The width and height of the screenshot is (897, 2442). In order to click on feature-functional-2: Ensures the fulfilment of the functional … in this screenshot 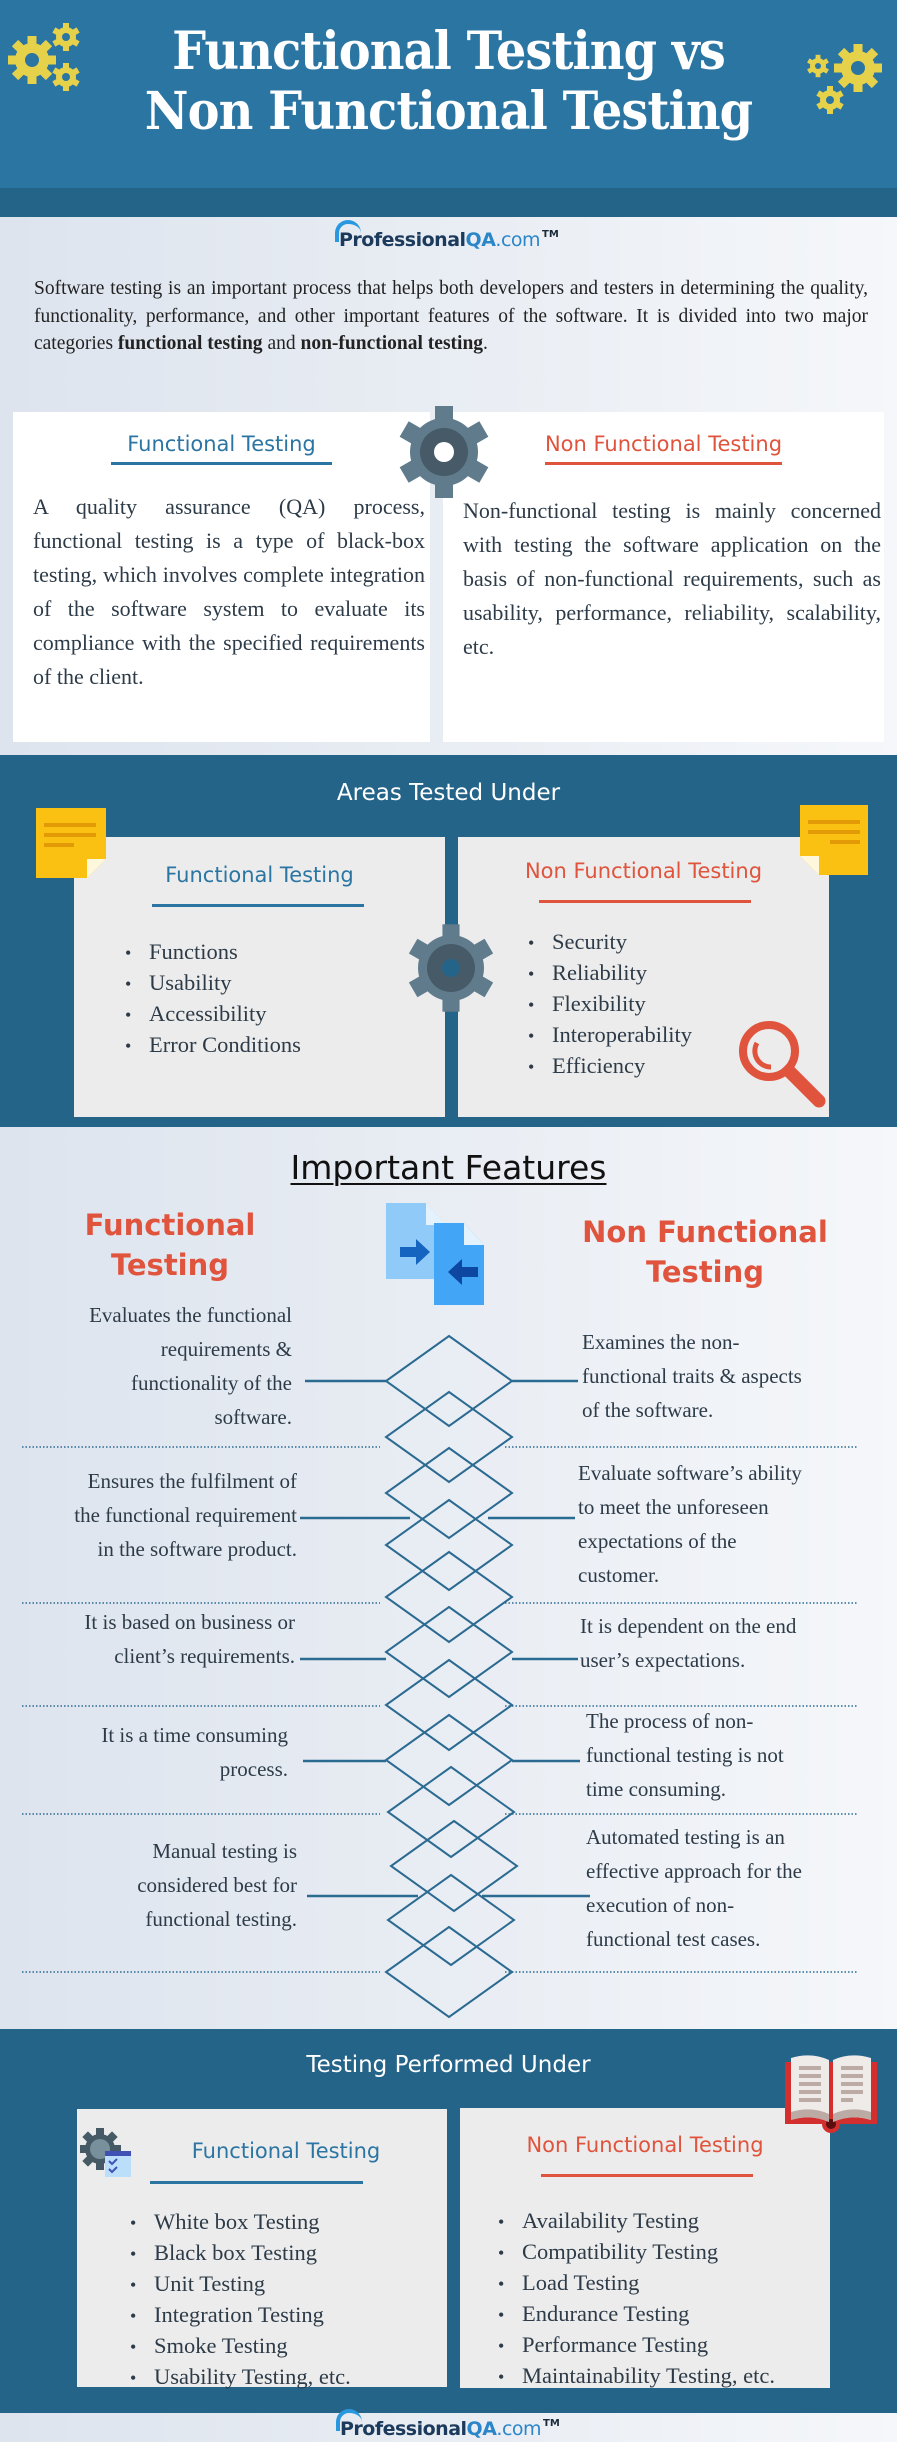, I will do `click(185, 1515)`.